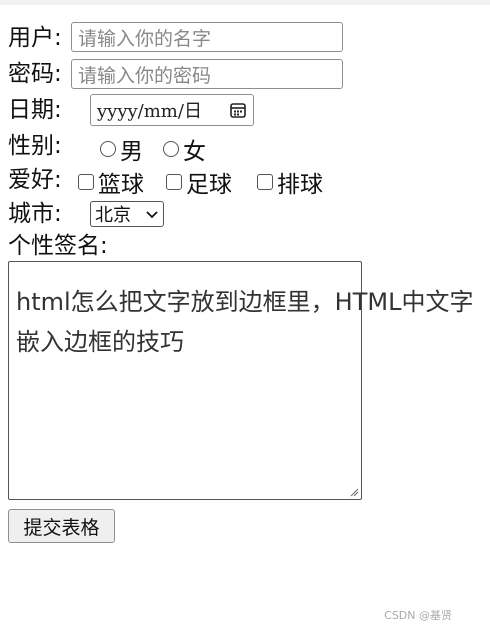 The image size is (490, 624). What do you see at coordinates (354, 492) in the screenshot?
I see `resize-handle-icon` at bounding box center [354, 492].